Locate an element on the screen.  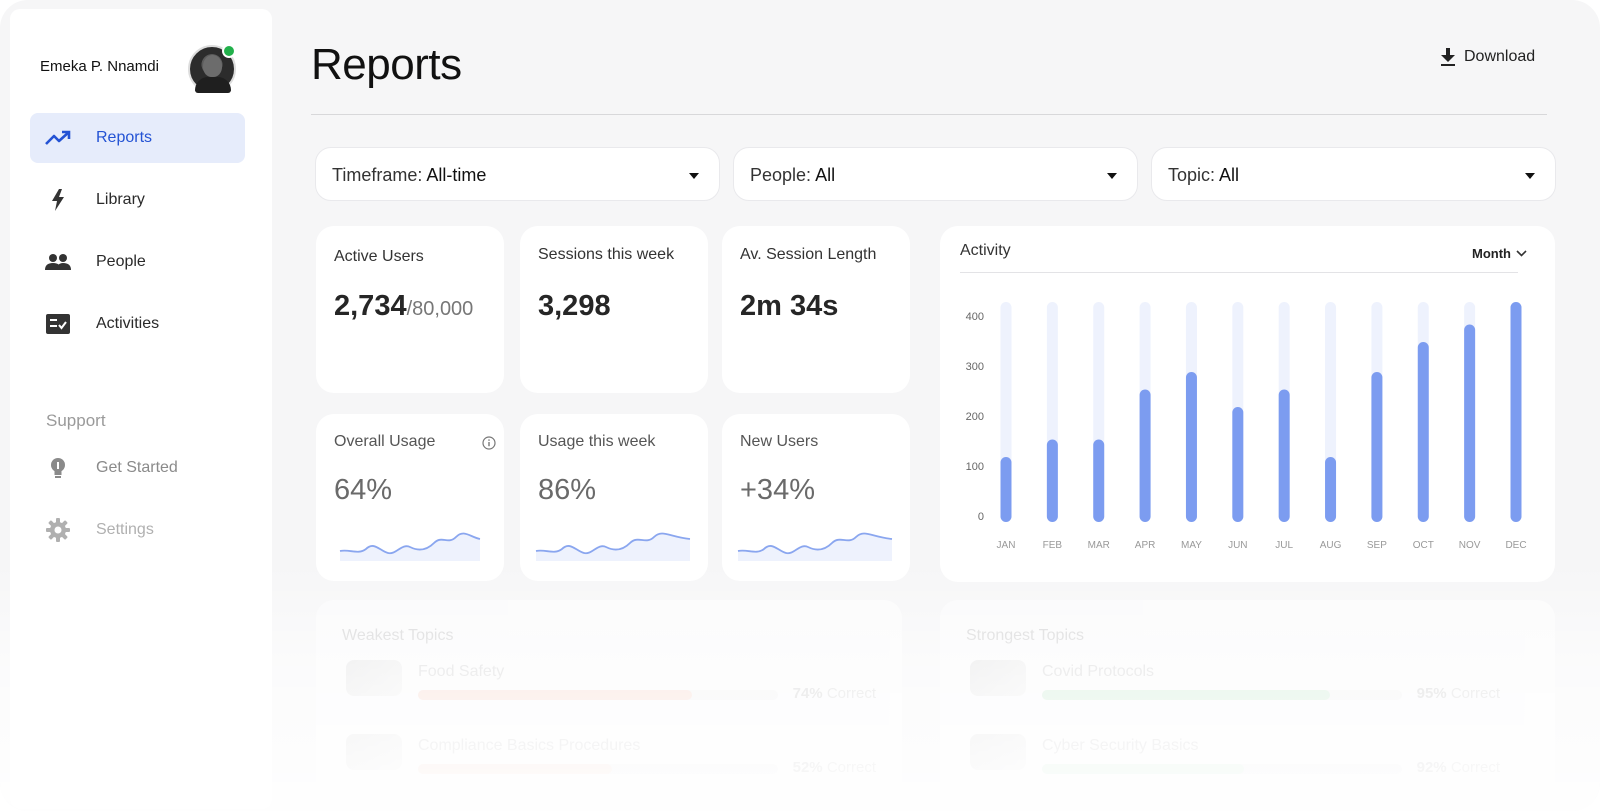
bar-aug is located at coordinates (1331, 489).